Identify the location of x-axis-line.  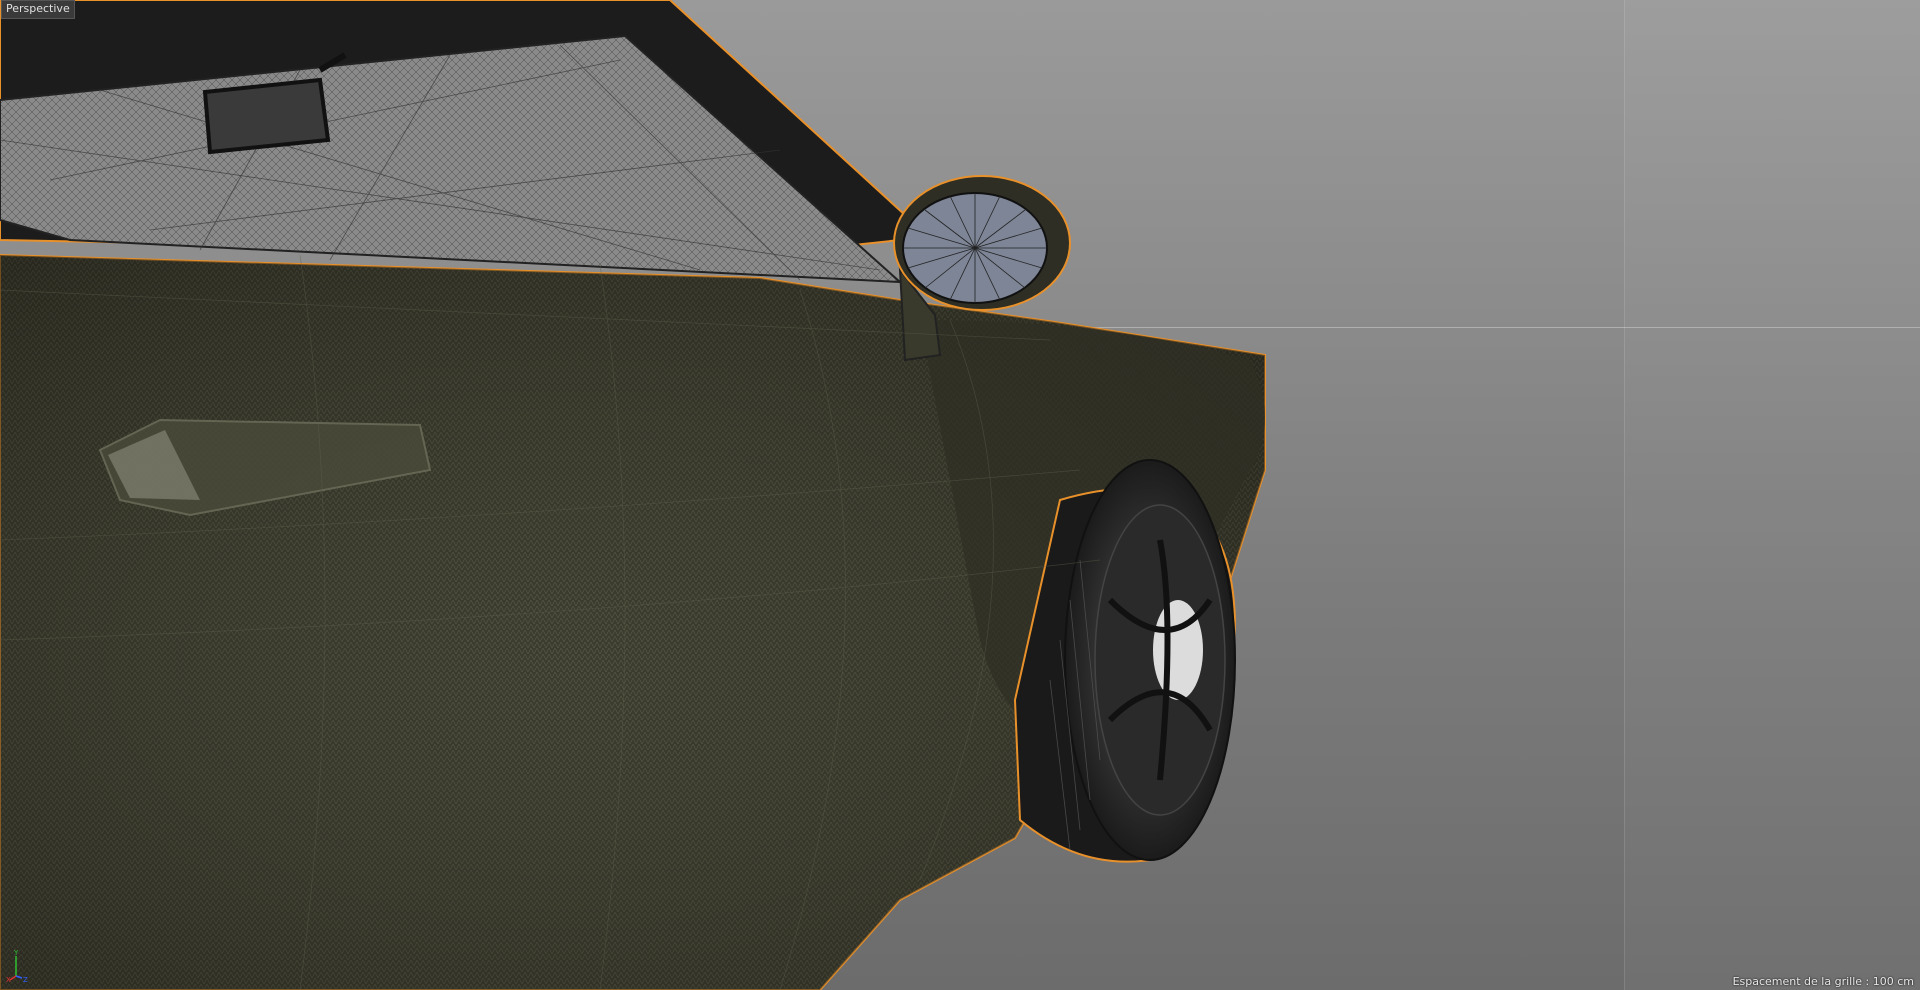
(13, 978).